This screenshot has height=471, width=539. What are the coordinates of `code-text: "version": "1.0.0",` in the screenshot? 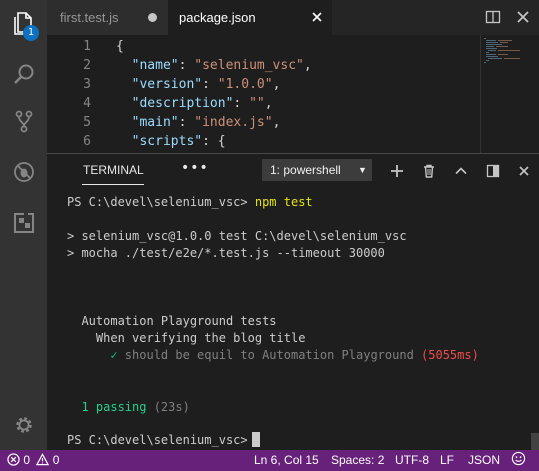 It's located at (198, 84).